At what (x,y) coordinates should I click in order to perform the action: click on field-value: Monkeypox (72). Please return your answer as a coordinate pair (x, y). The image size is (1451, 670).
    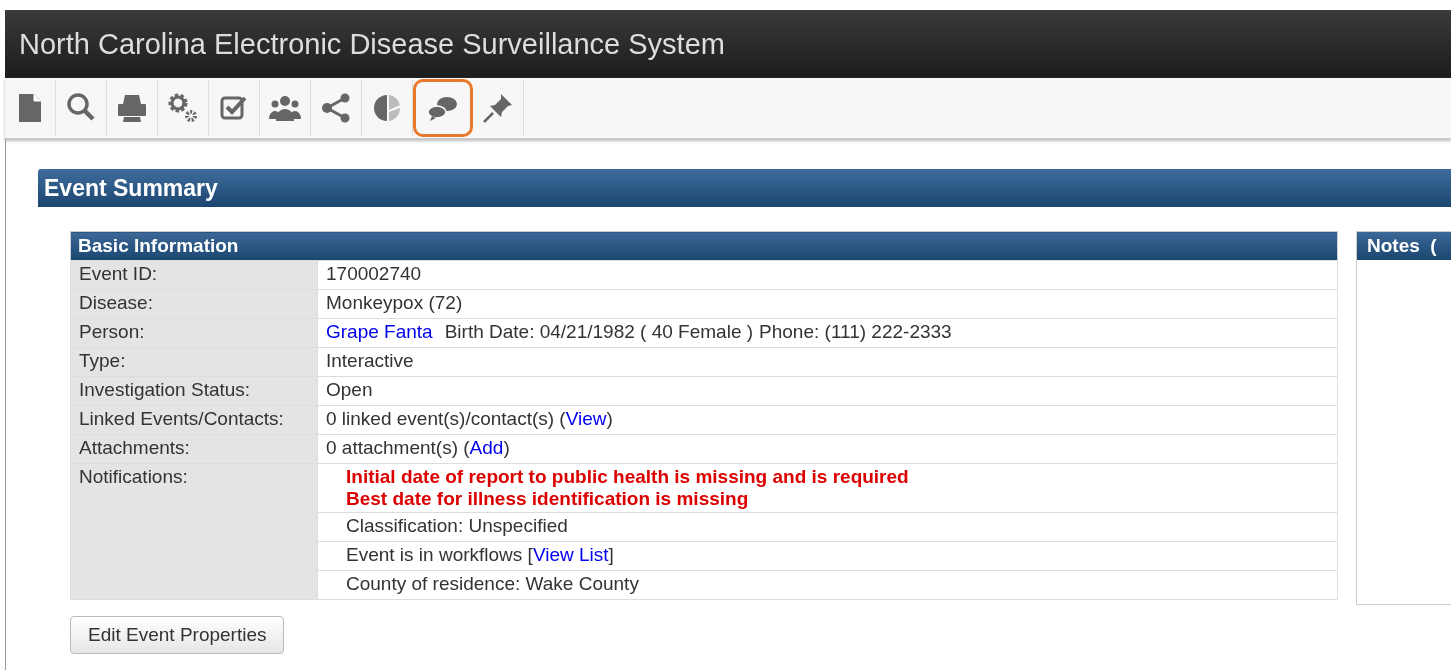
    Looking at the image, I should click on (394, 303).